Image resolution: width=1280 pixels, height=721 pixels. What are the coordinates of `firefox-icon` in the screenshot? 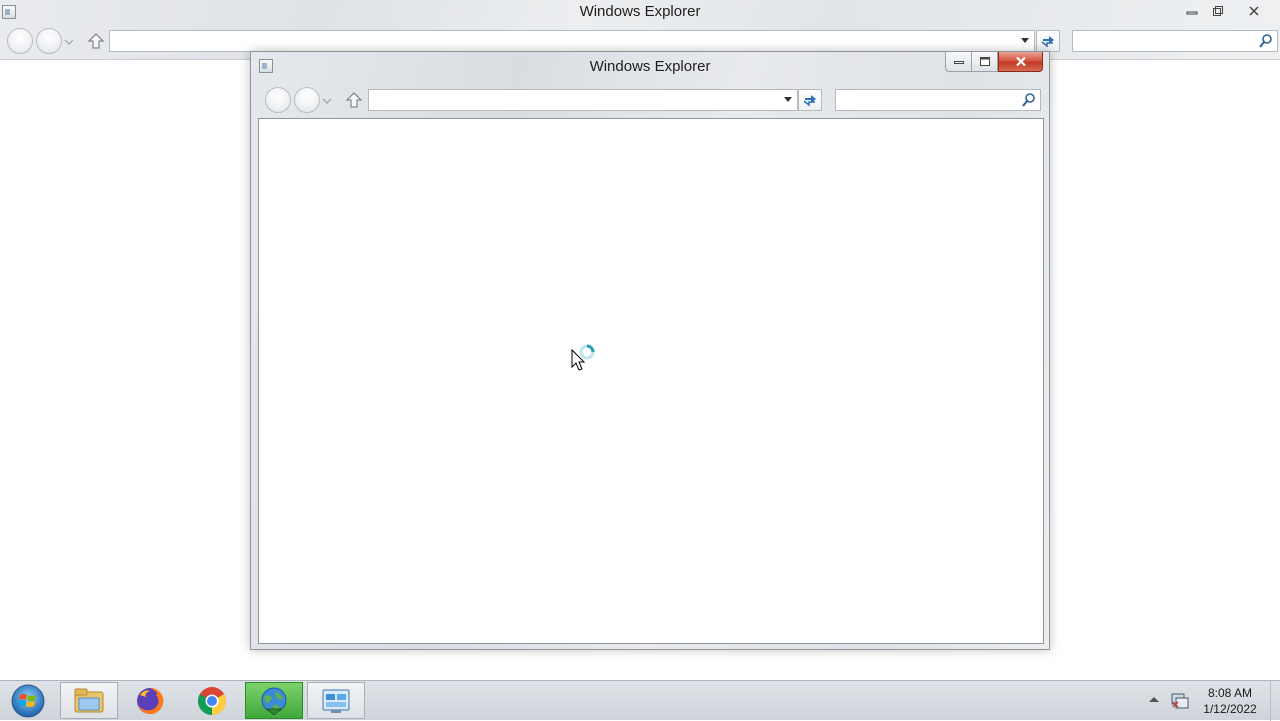 It's located at (150, 700).